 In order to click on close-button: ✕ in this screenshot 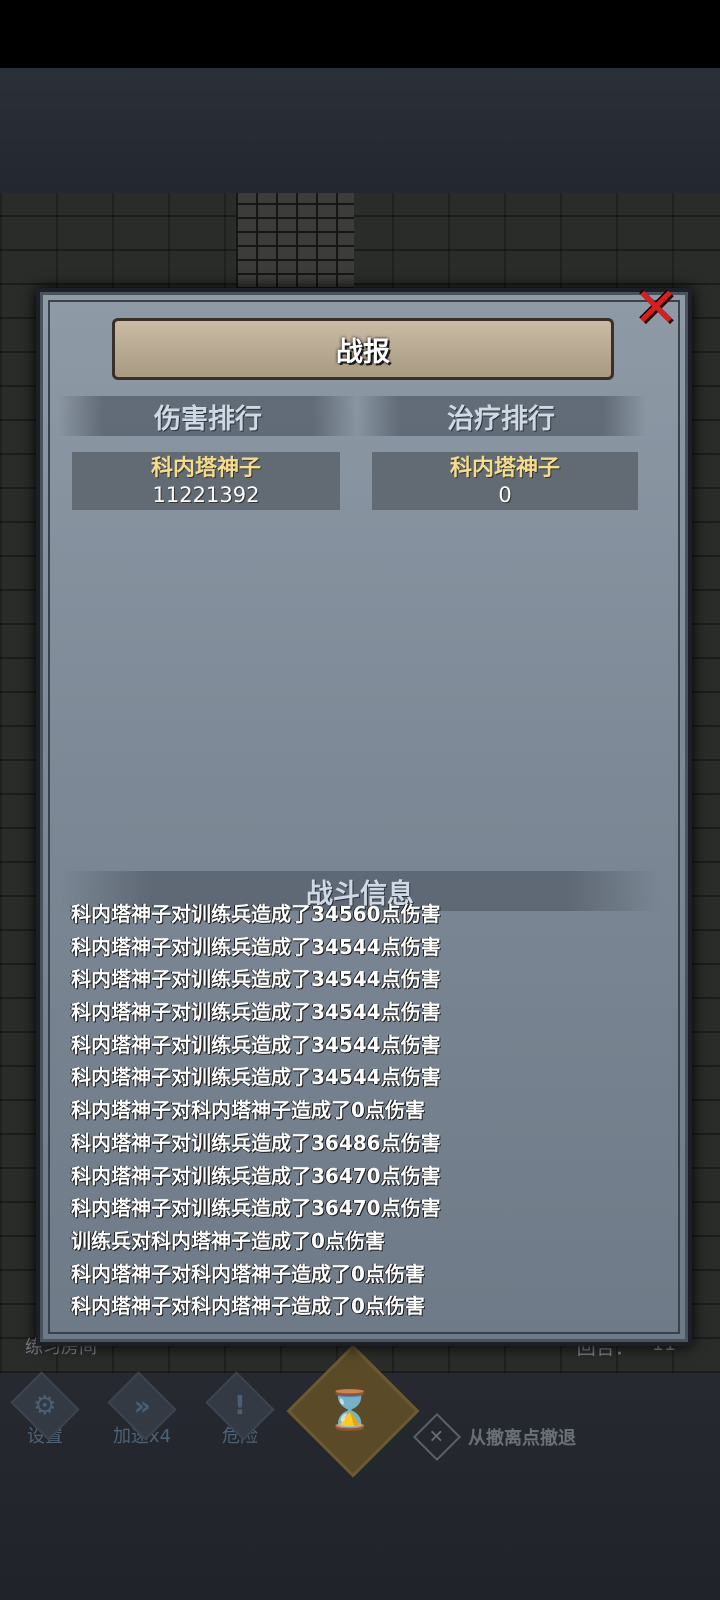, I will do `click(656, 308)`.